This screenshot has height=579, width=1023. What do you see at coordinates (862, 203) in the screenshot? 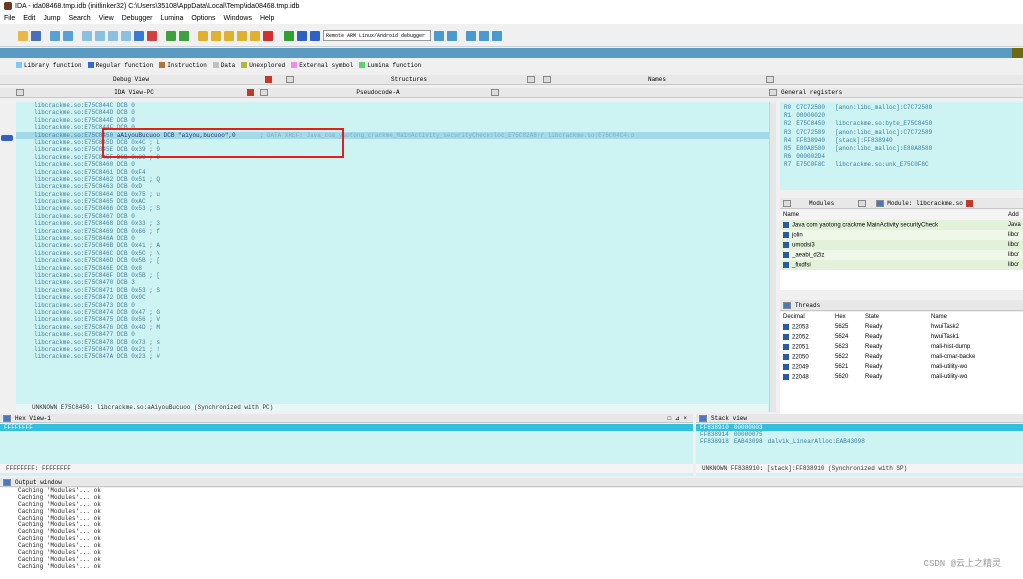
I see `modules-close-icon` at bounding box center [862, 203].